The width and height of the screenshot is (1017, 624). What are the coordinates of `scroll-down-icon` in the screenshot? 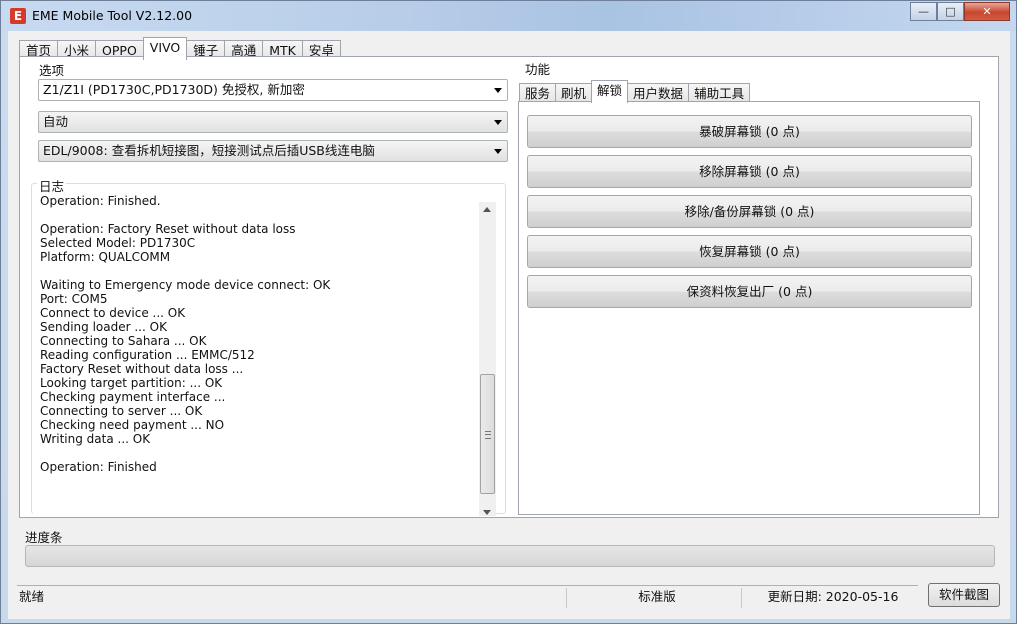 It's located at (487, 512).